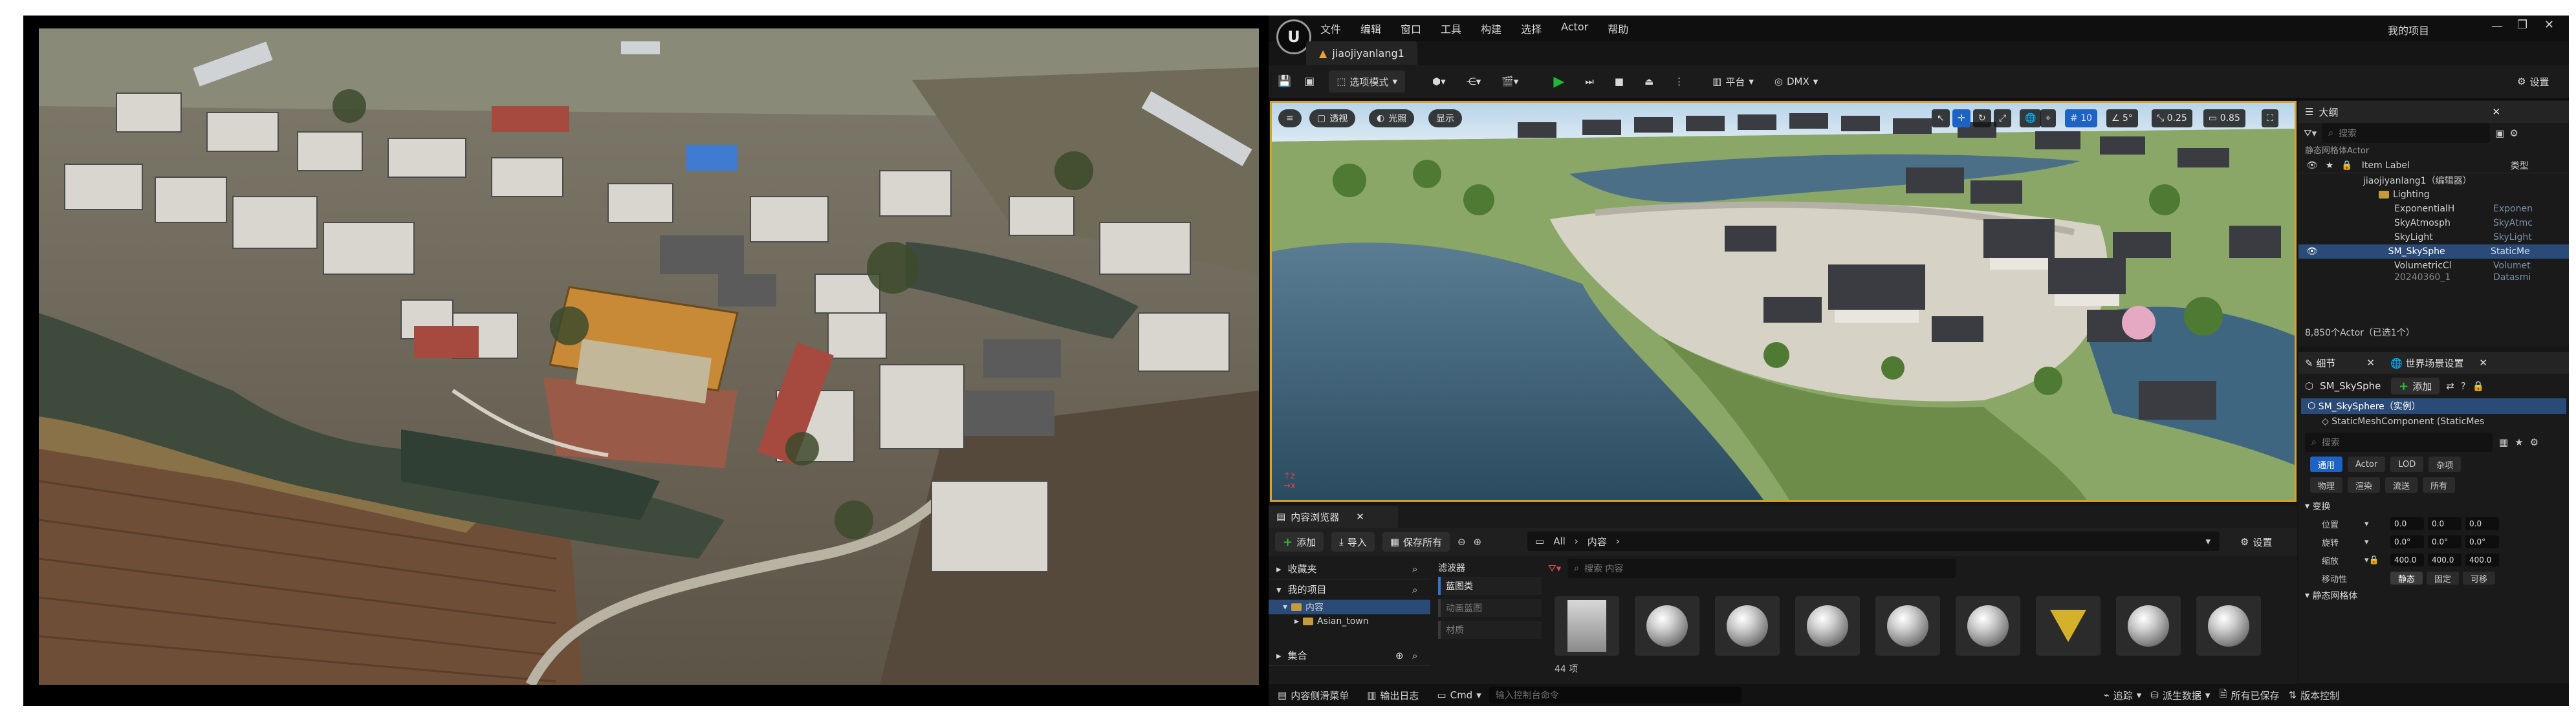  What do you see at coordinates (1649, 81) in the screenshot?
I see `eject-button: ⏏` at bounding box center [1649, 81].